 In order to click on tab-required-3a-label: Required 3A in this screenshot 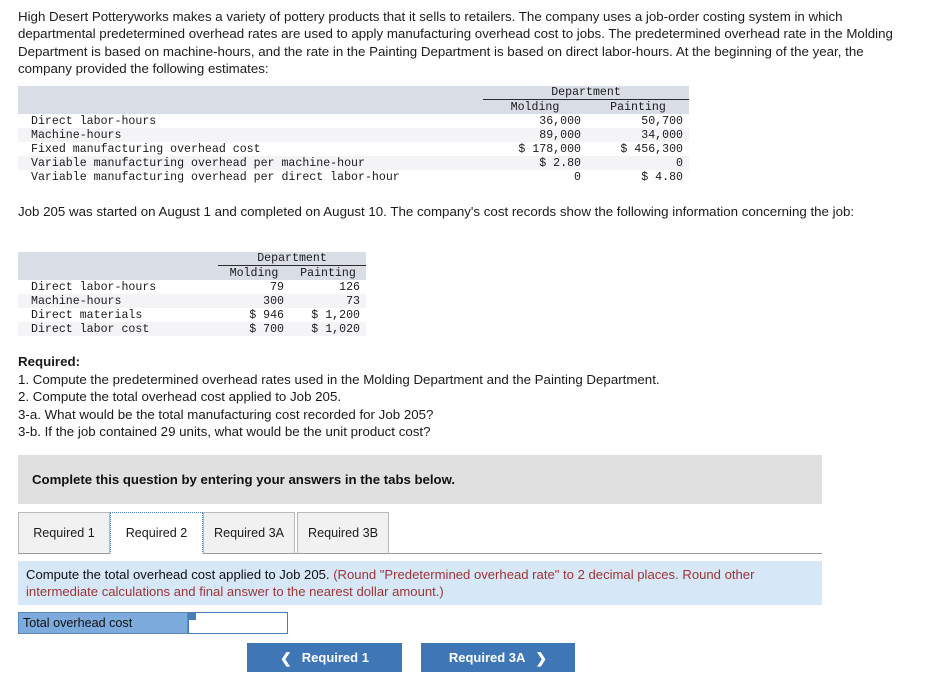, I will do `click(248, 533)`.